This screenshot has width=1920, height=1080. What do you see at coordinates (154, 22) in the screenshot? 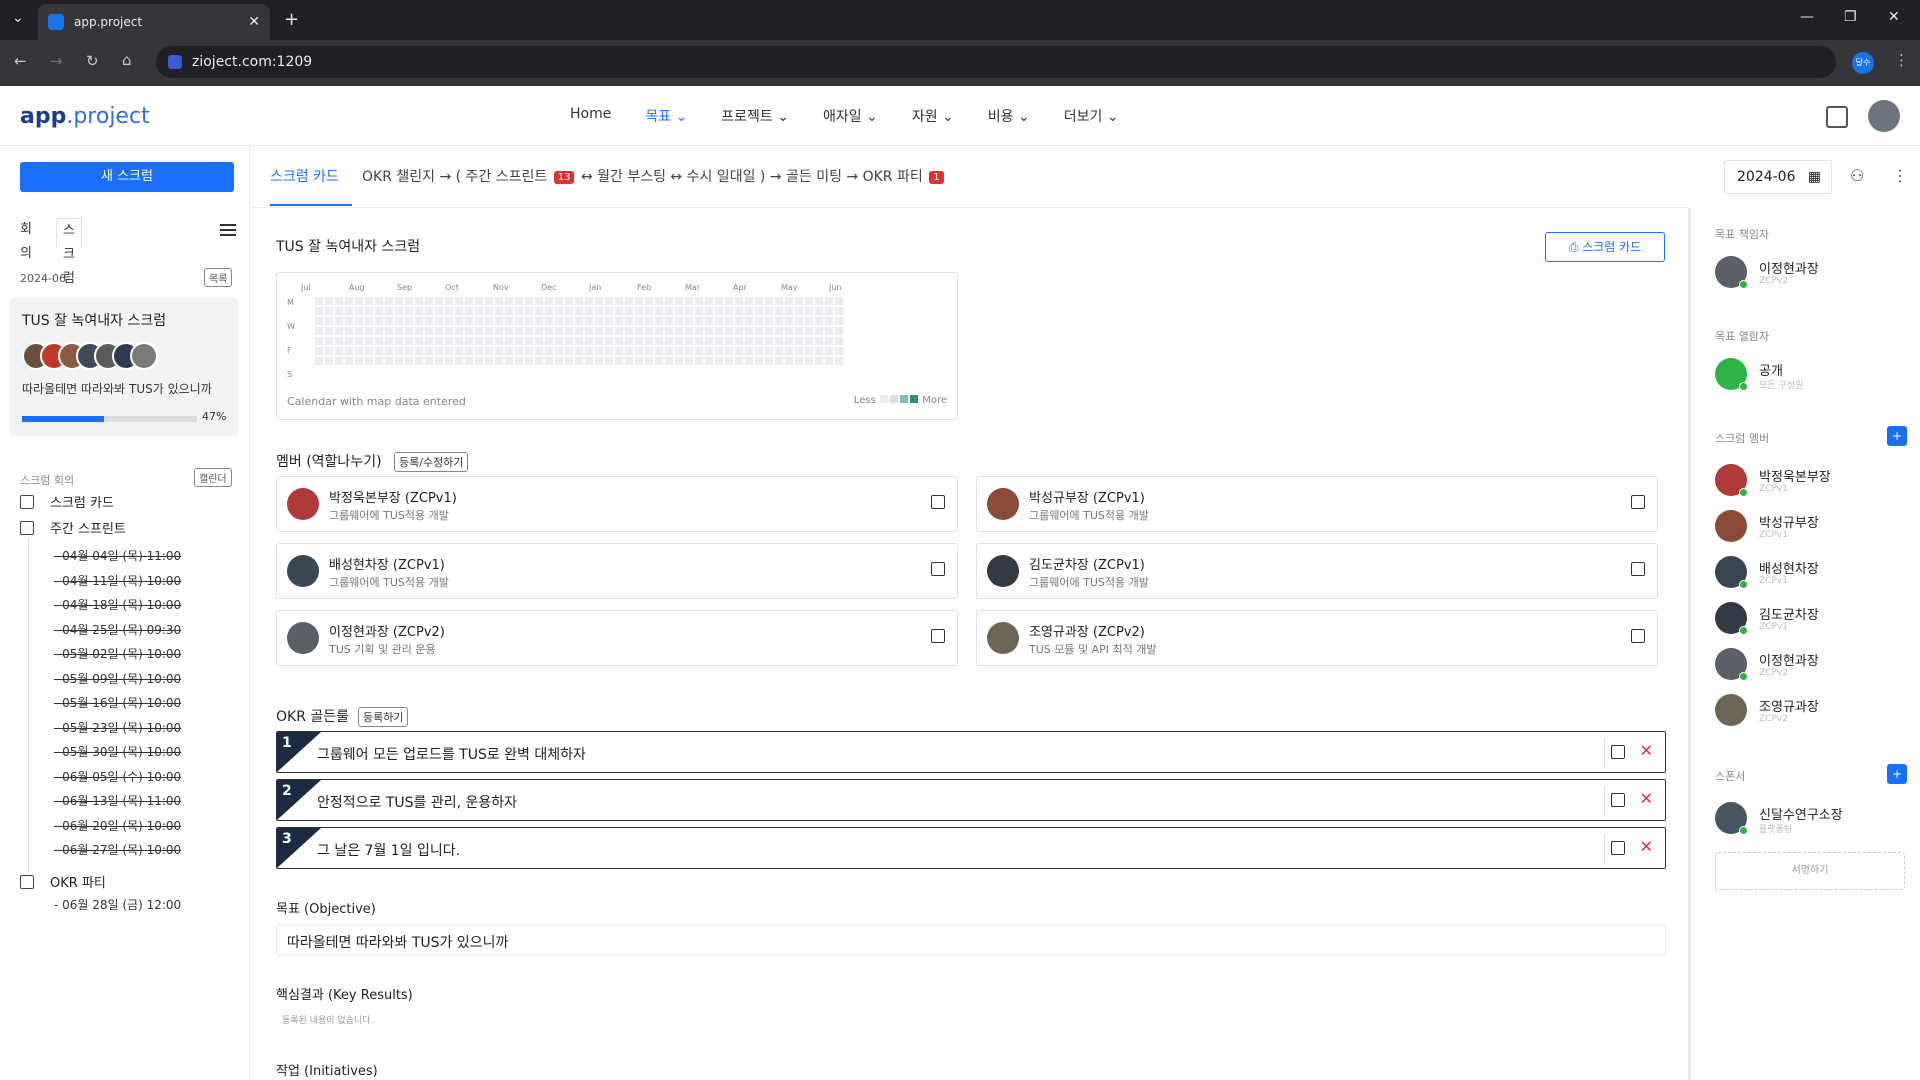
I see `browser-tab: app.project ✕` at bounding box center [154, 22].